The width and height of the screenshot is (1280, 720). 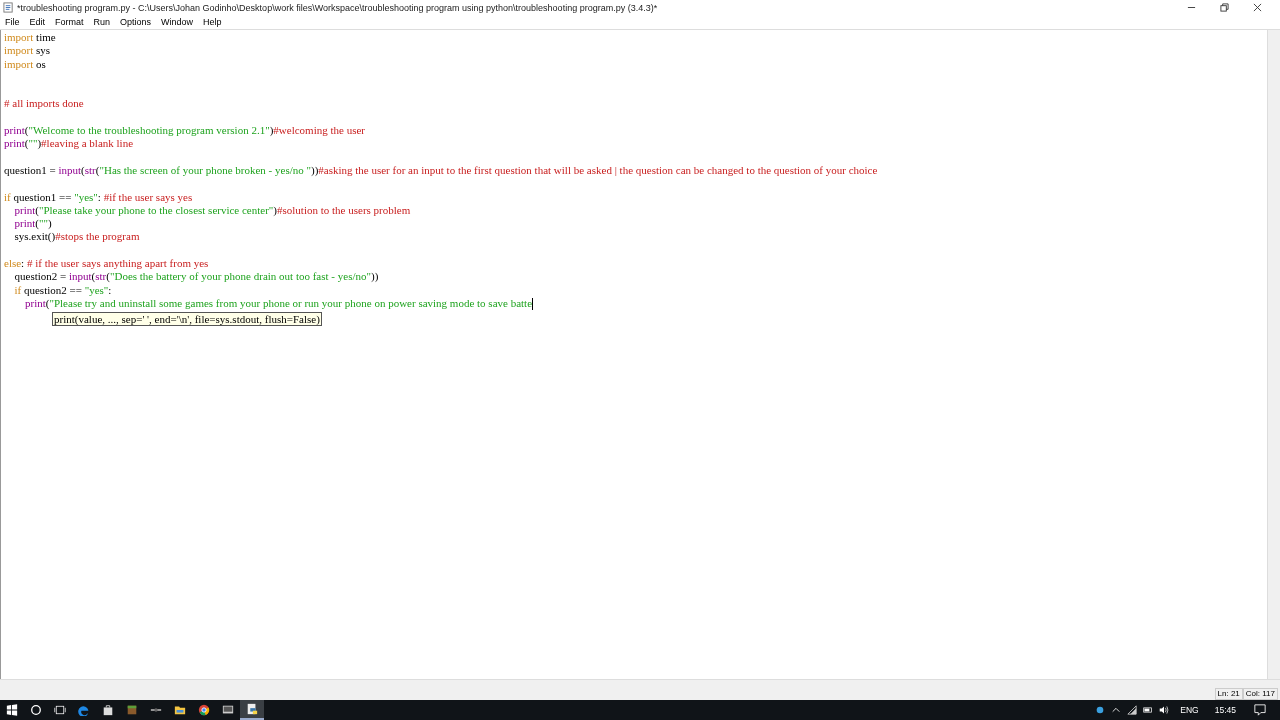 I want to click on menu-item: File, so click(x=12, y=22).